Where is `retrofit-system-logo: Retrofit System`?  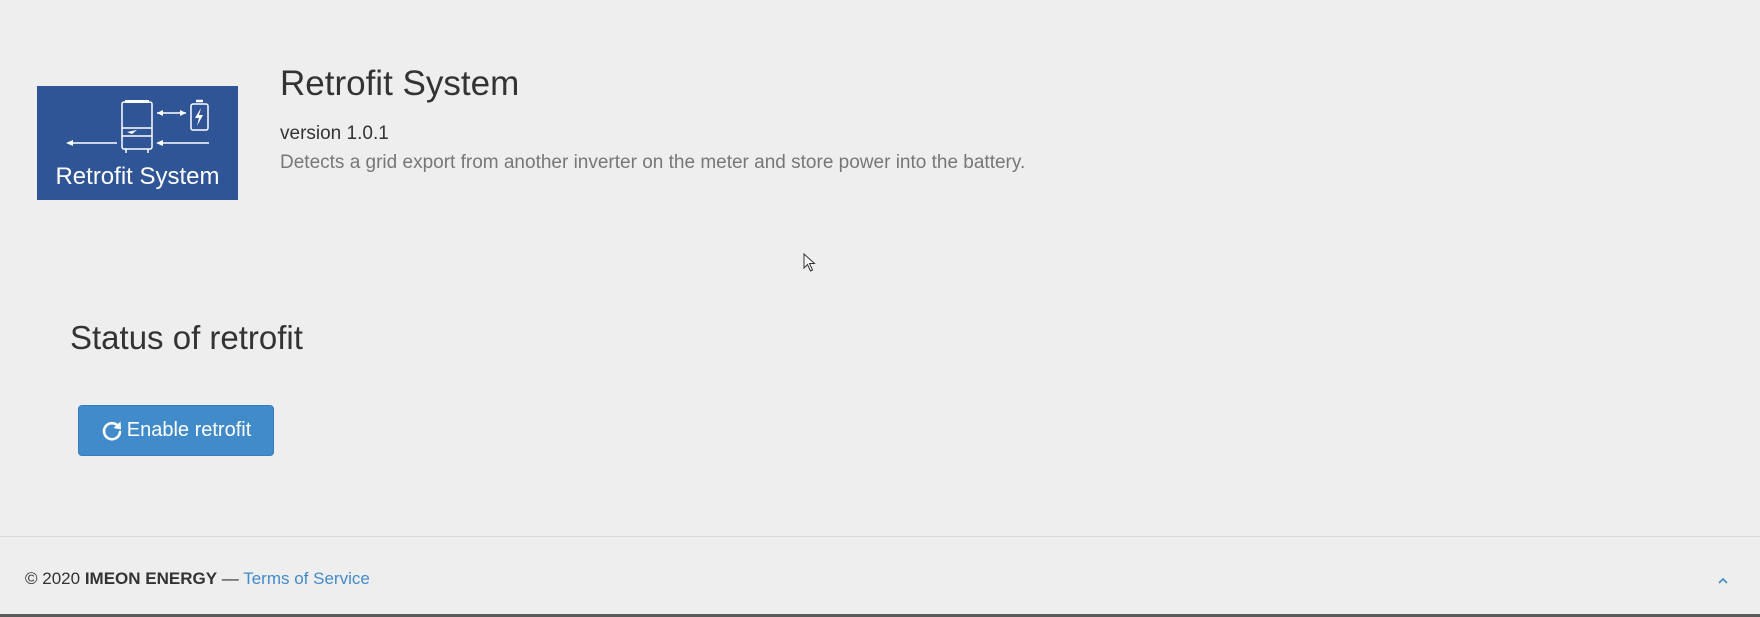 retrofit-system-logo: Retrofit System is located at coordinates (137, 143).